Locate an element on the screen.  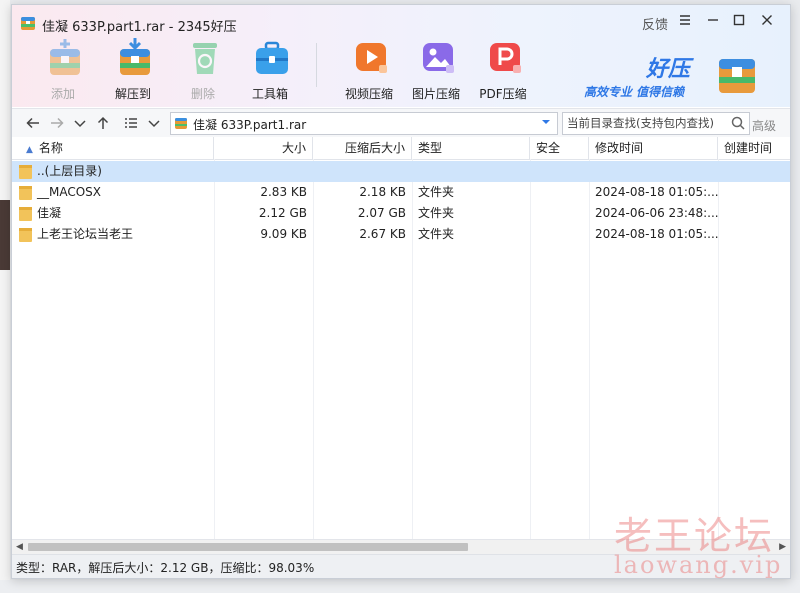
toolbox-button: 工具箱 is located at coordinates (270, 69).